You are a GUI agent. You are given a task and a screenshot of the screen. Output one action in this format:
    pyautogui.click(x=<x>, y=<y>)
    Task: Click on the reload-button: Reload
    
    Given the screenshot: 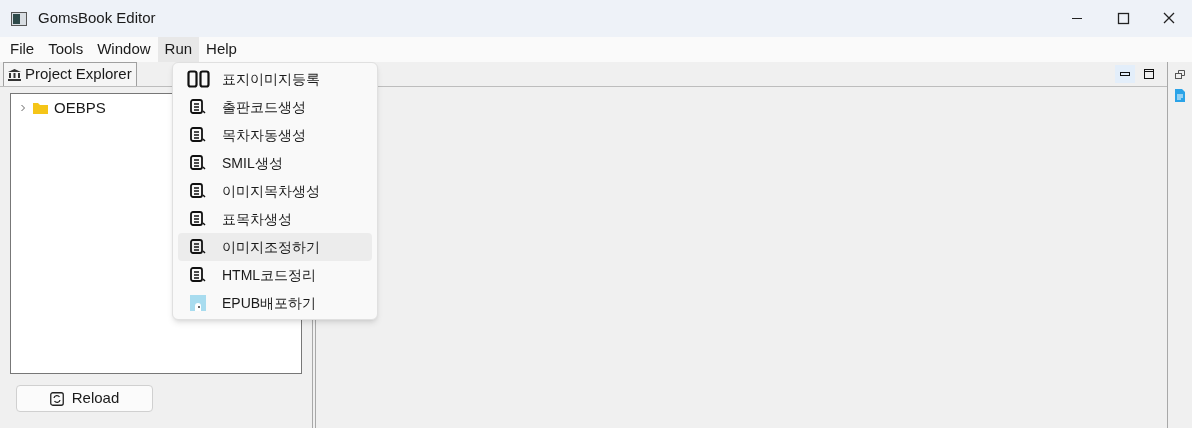 What is the action you would take?
    pyautogui.click(x=84, y=398)
    